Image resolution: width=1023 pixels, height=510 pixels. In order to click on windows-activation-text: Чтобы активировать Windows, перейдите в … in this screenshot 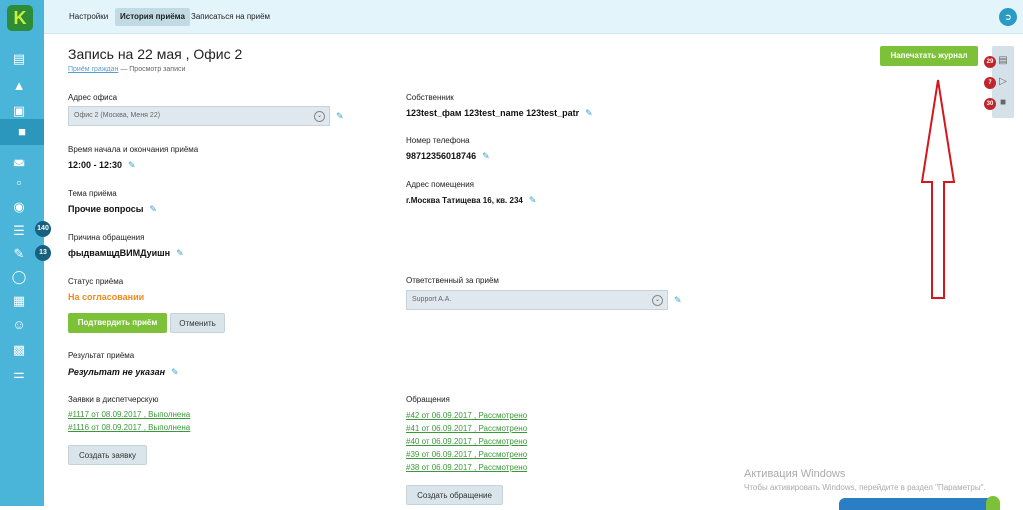, I will do `click(865, 487)`.